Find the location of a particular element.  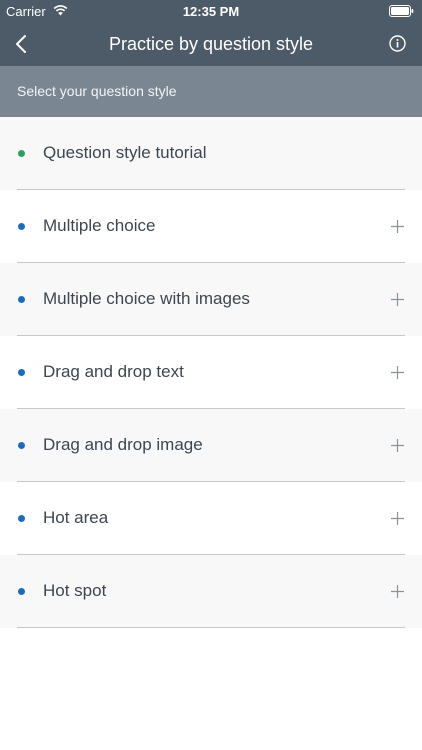

list-item-drag-and-drop-image: Drag and drop image is located at coordinates (211, 445).